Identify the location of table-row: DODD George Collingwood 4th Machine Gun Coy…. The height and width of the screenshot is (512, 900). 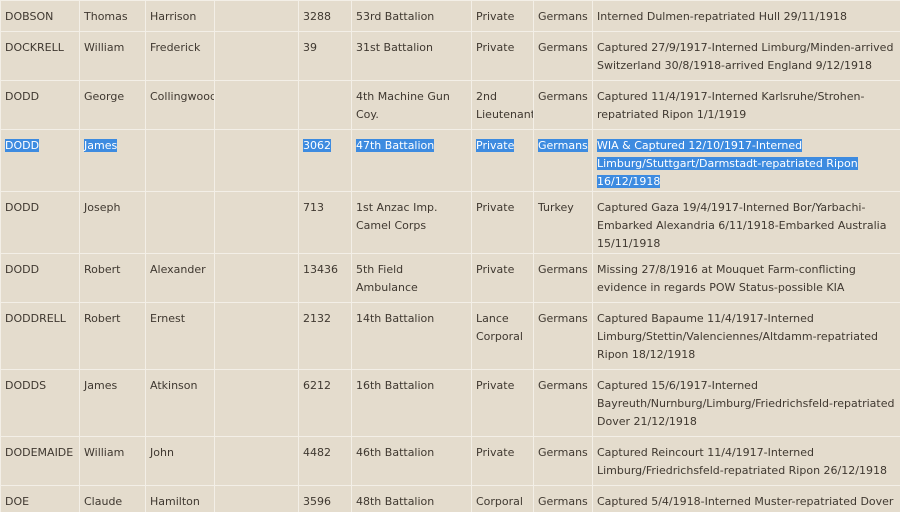
(450, 105).